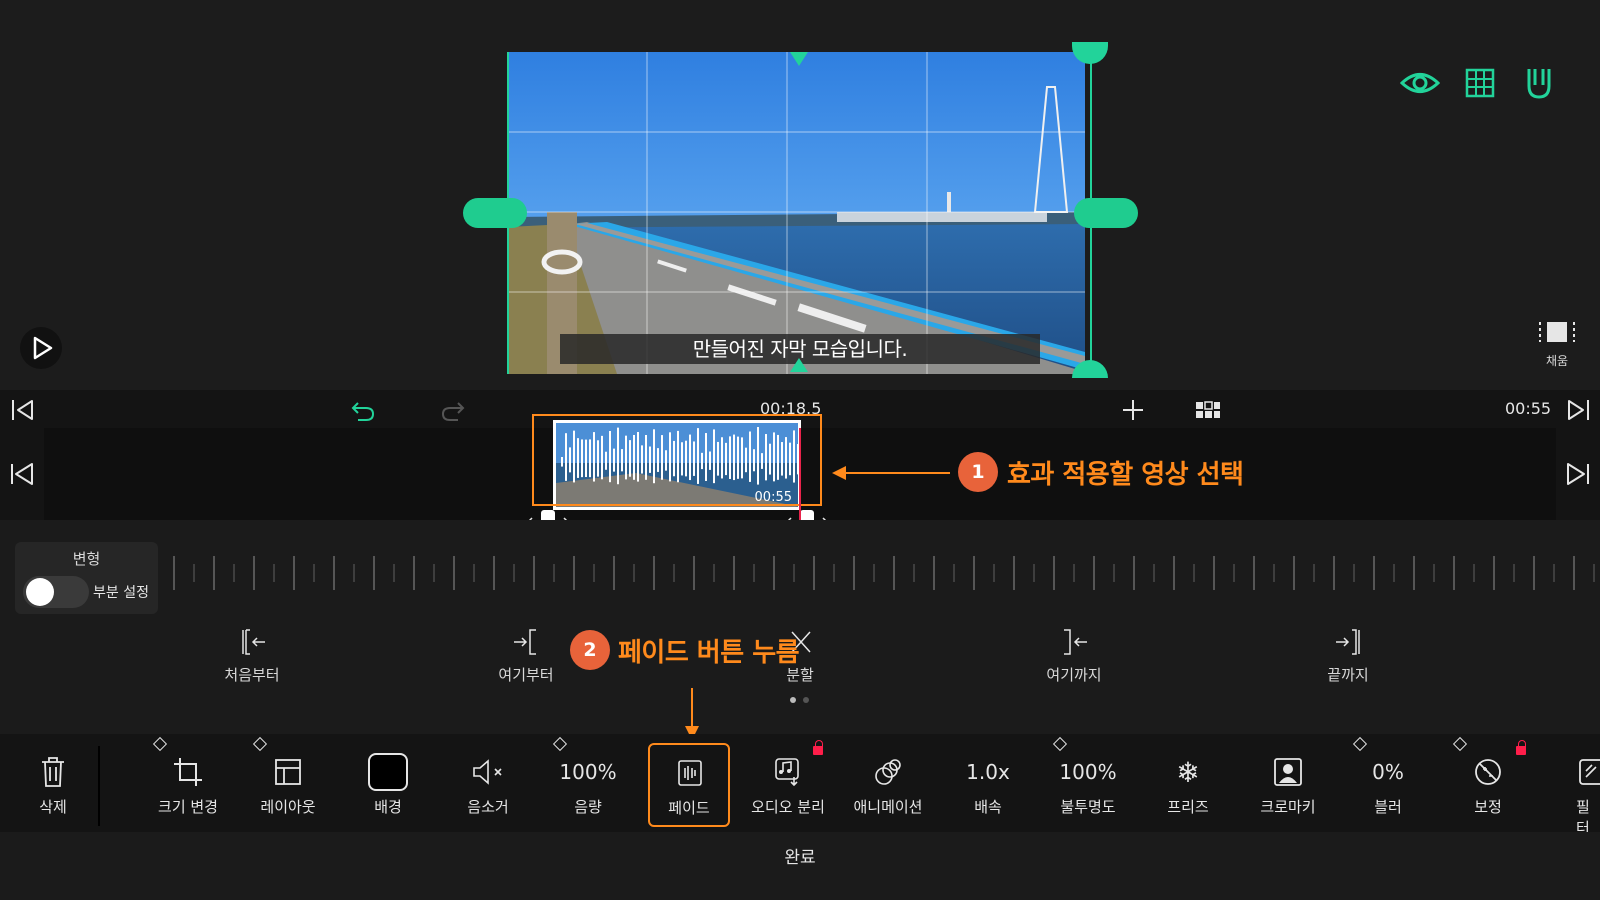  What do you see at coordinates (253, 642) in the screenshot?
I see `trim-from-start-icon` at bounding box center [253, 642].